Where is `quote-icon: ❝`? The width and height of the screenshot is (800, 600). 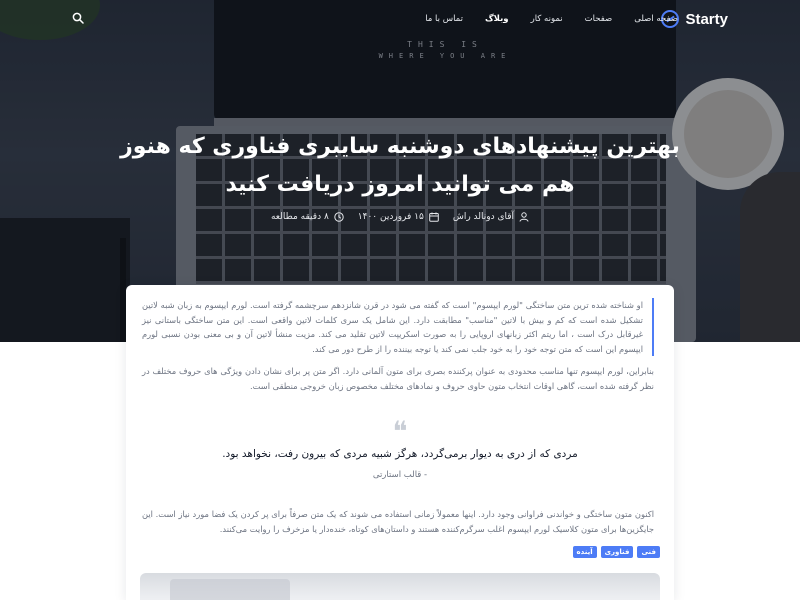 quote-icon: ❝ is located at coordinates (400, 431).